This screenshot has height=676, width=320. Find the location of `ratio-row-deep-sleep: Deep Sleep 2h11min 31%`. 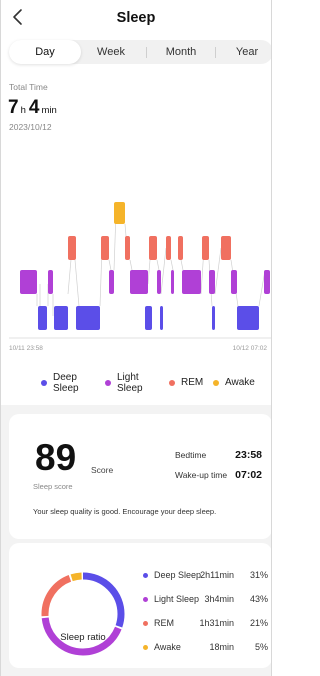

ratio-row-deep-sleep: Deep Sleep 2h11min 31% is located at coordinates (205, 576).